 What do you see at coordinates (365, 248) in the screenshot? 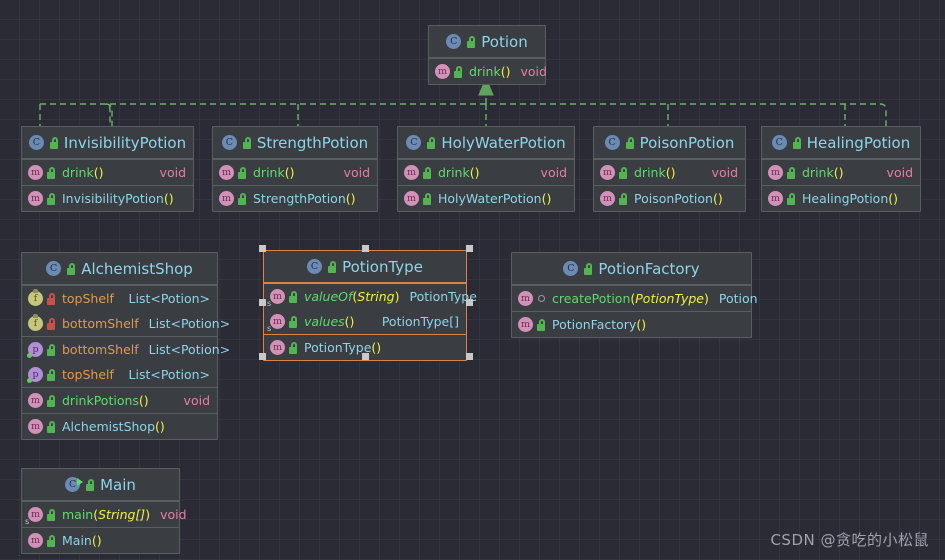
I see `selection-handle-n` at bounding box center [365, 248].